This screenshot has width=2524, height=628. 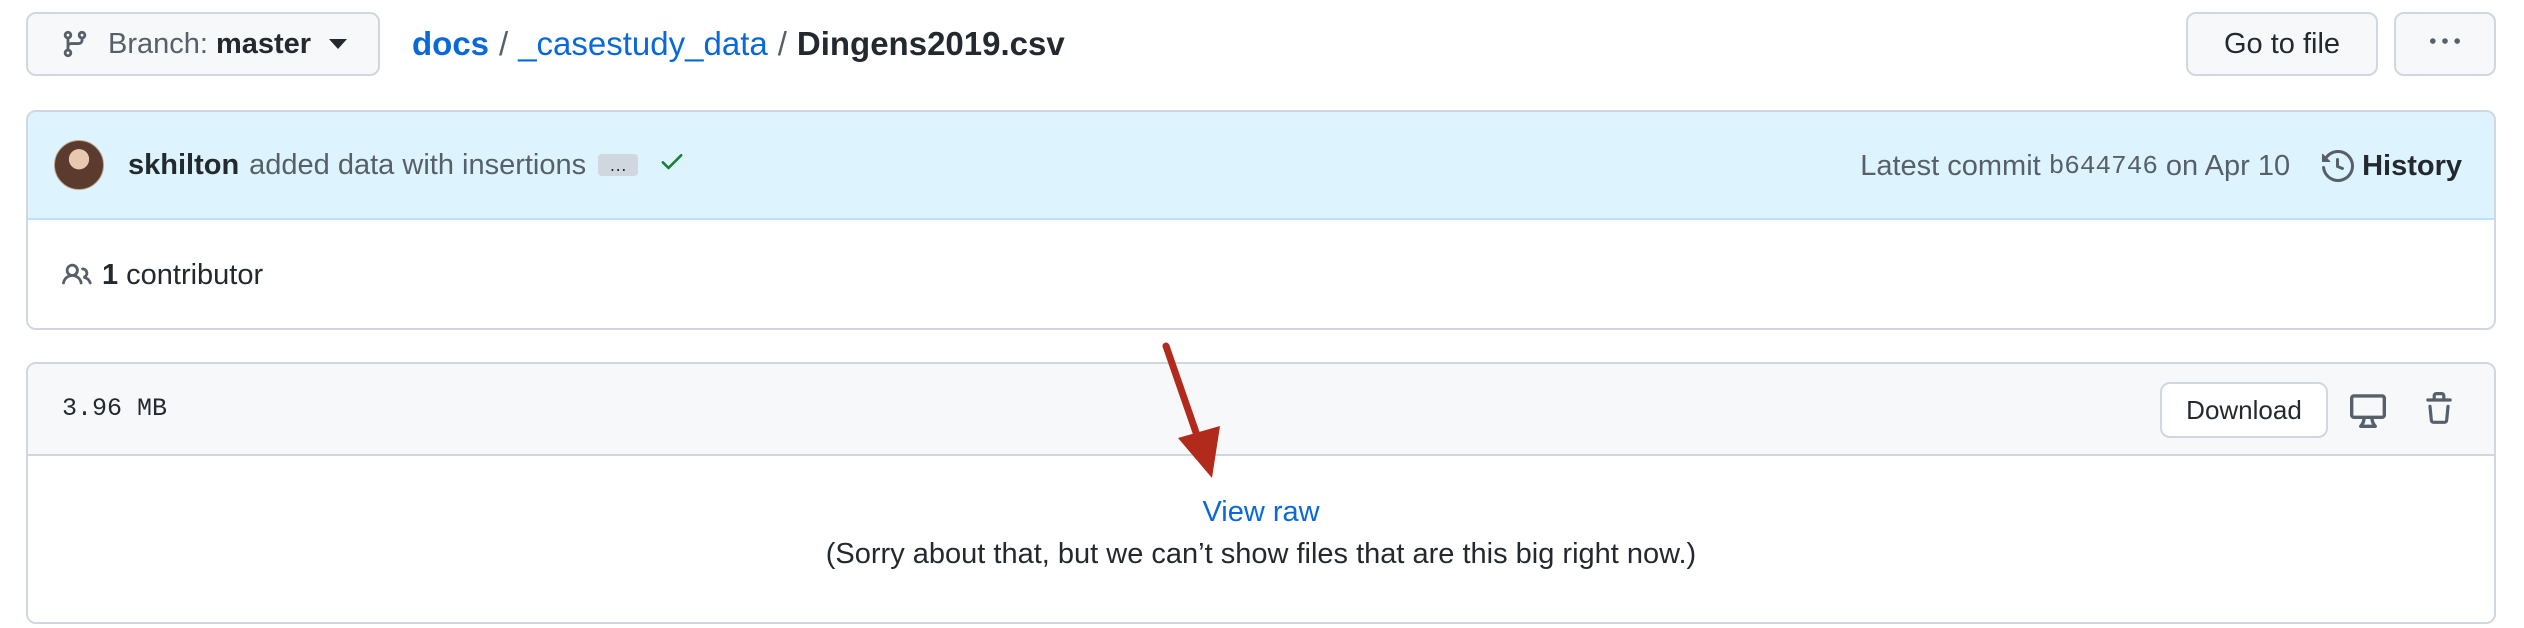 What do you see at coordinates (158, 43) in the screenshot?
I see `branch-label: Branch:` at bounding box center [158, 43].